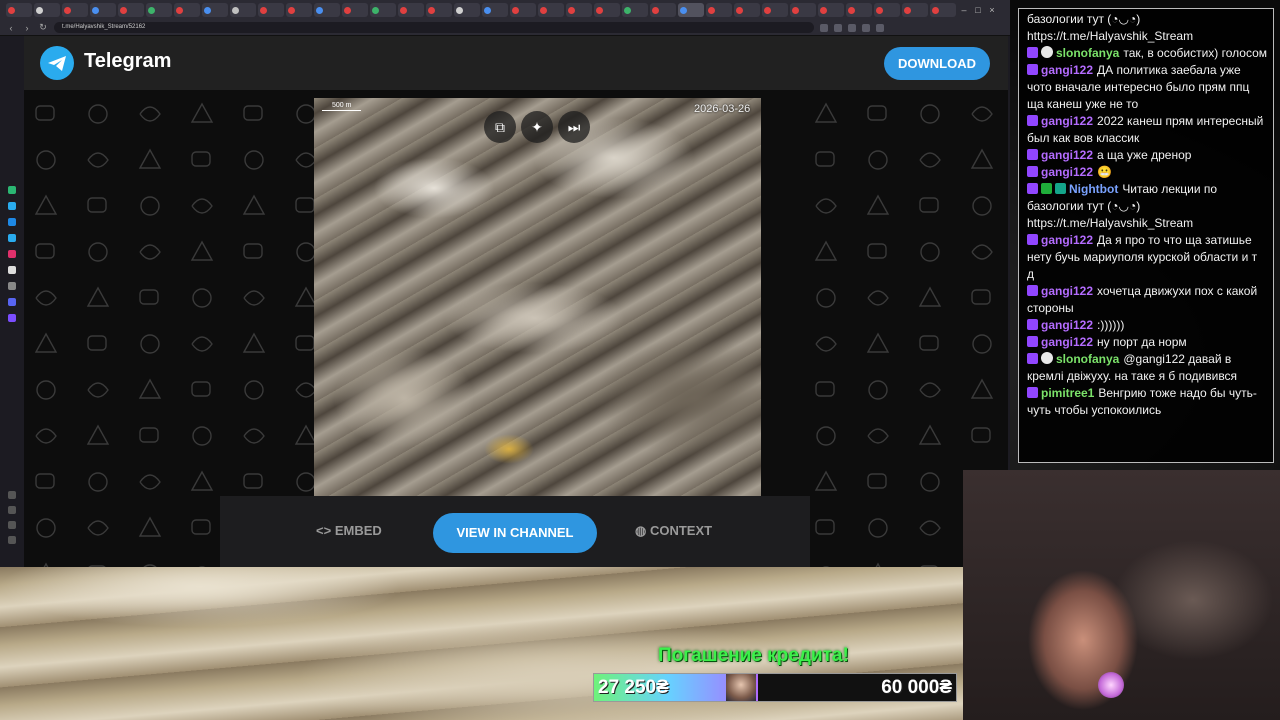  What do you see at coordinates (978, 10) in the screenshot?
I see `maximize-icon: □` at bounding box center [978, 10].